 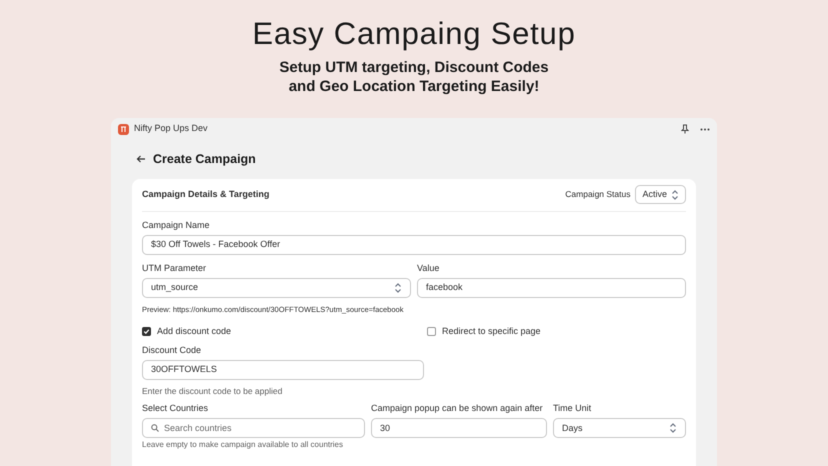 What do you see at coordinates (123, 129) in the screenshot?
I see `app-logo-icon` at bounding box center [123, 129].